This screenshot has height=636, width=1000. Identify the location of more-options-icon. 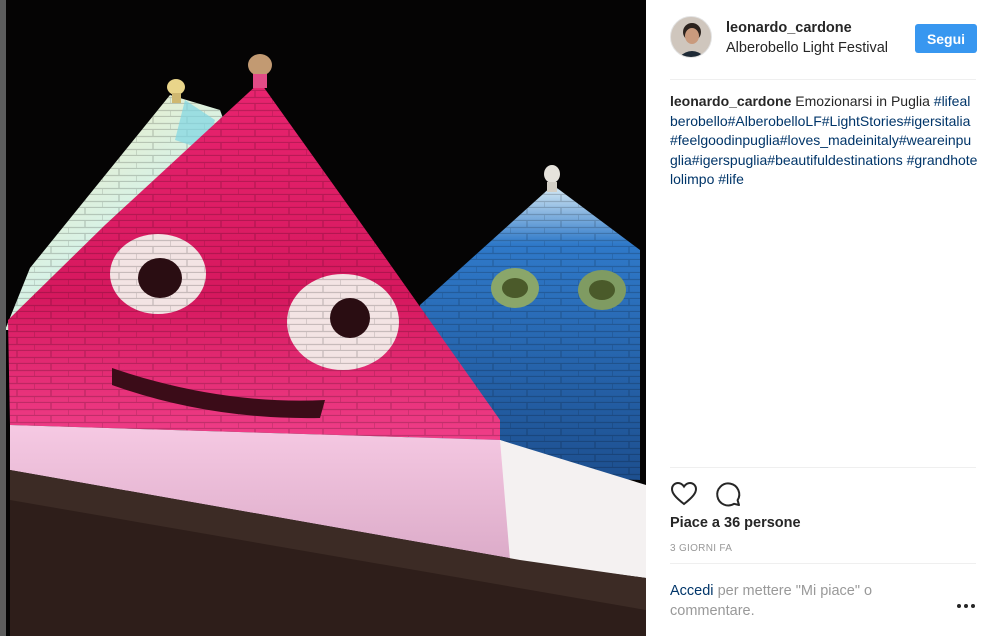
(966, 606).